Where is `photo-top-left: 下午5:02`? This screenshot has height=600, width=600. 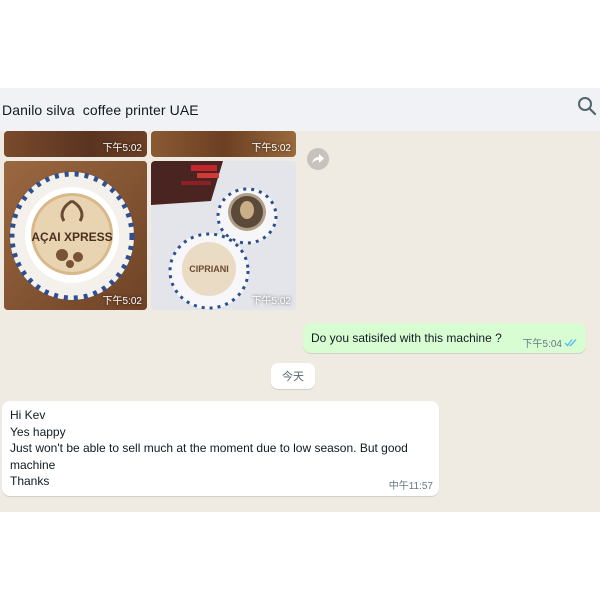 photo-top-left: 下午5:02 is located at coordinates (75, 144).